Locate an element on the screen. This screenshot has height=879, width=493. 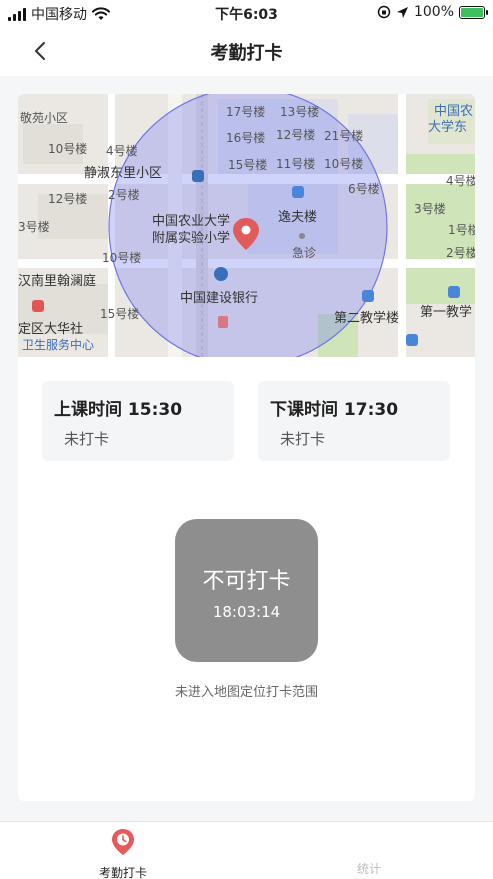
punch-label: 不可打卡 is located at coordinates (246, 581).